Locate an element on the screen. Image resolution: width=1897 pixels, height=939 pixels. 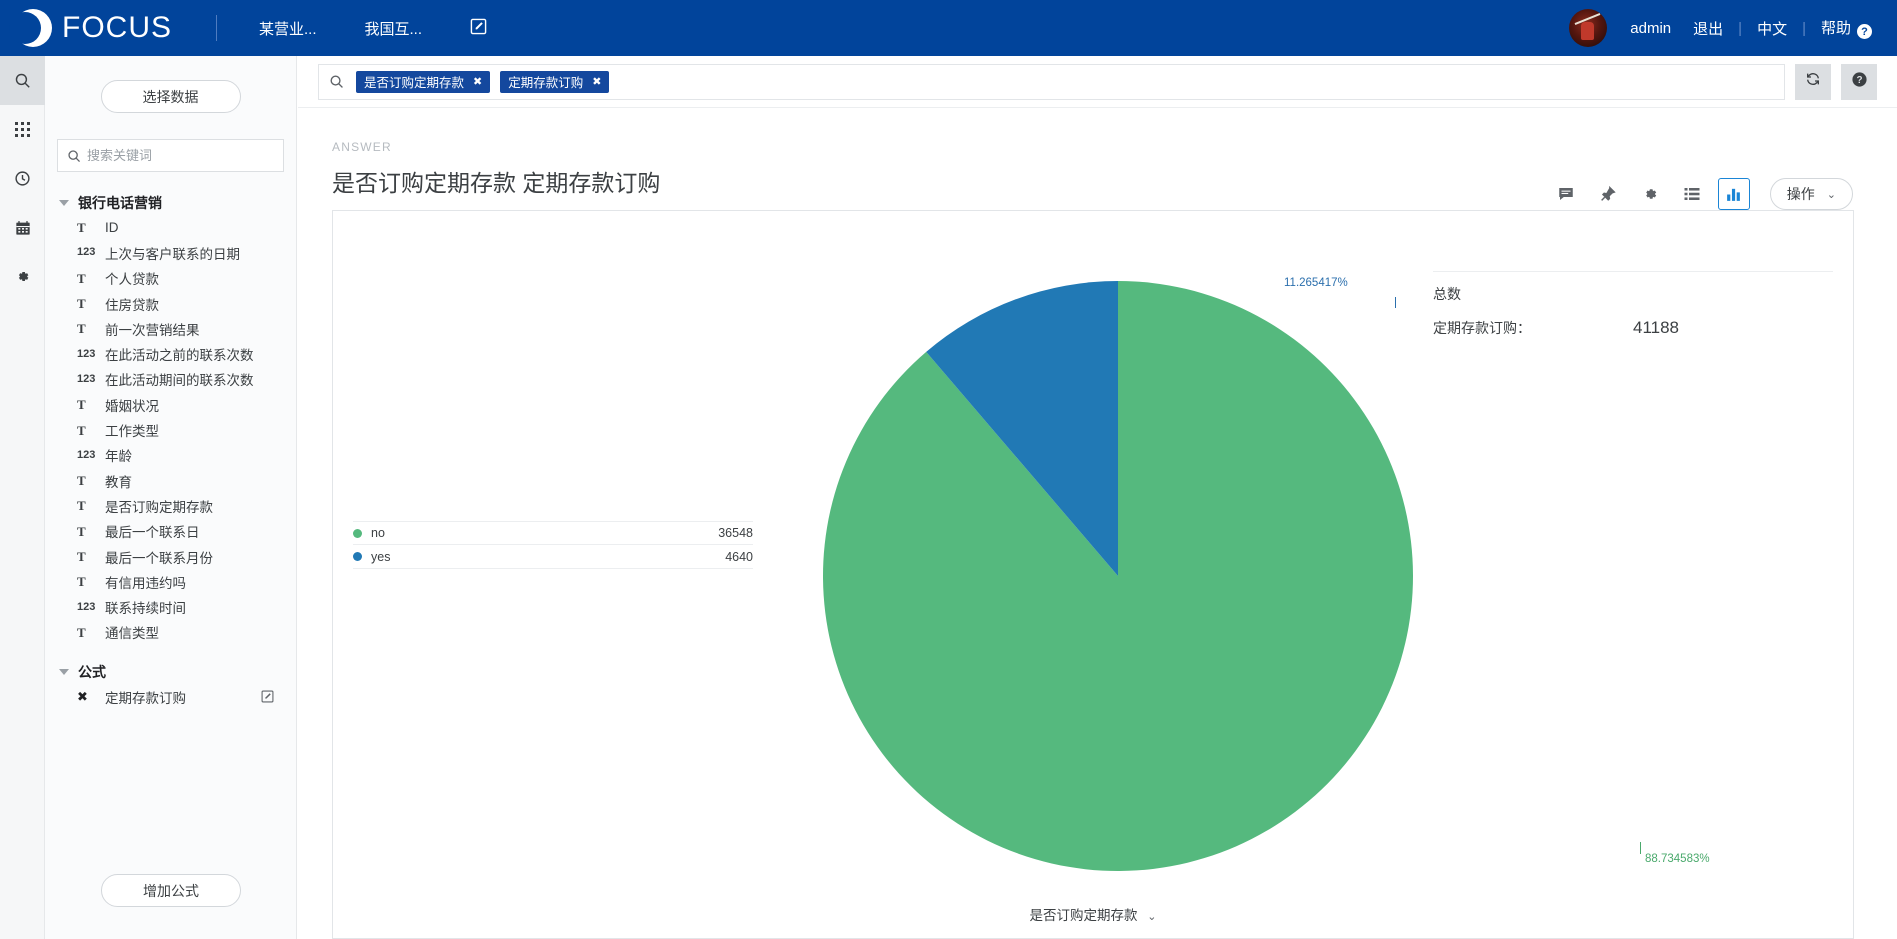
sidebar-search is located at coordinates (170, 155).